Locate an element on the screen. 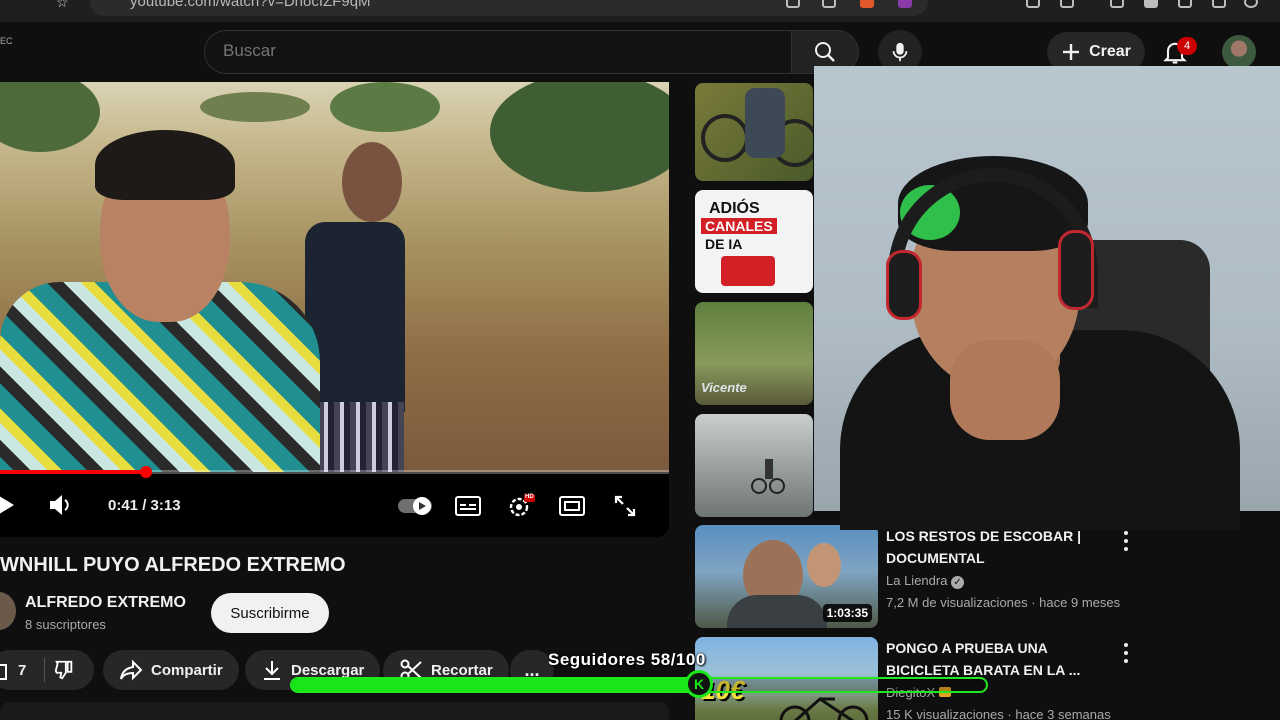 This screenshot has width=1280, height=720. autoplay-toggle-icon is located at coordinates (415, 506).